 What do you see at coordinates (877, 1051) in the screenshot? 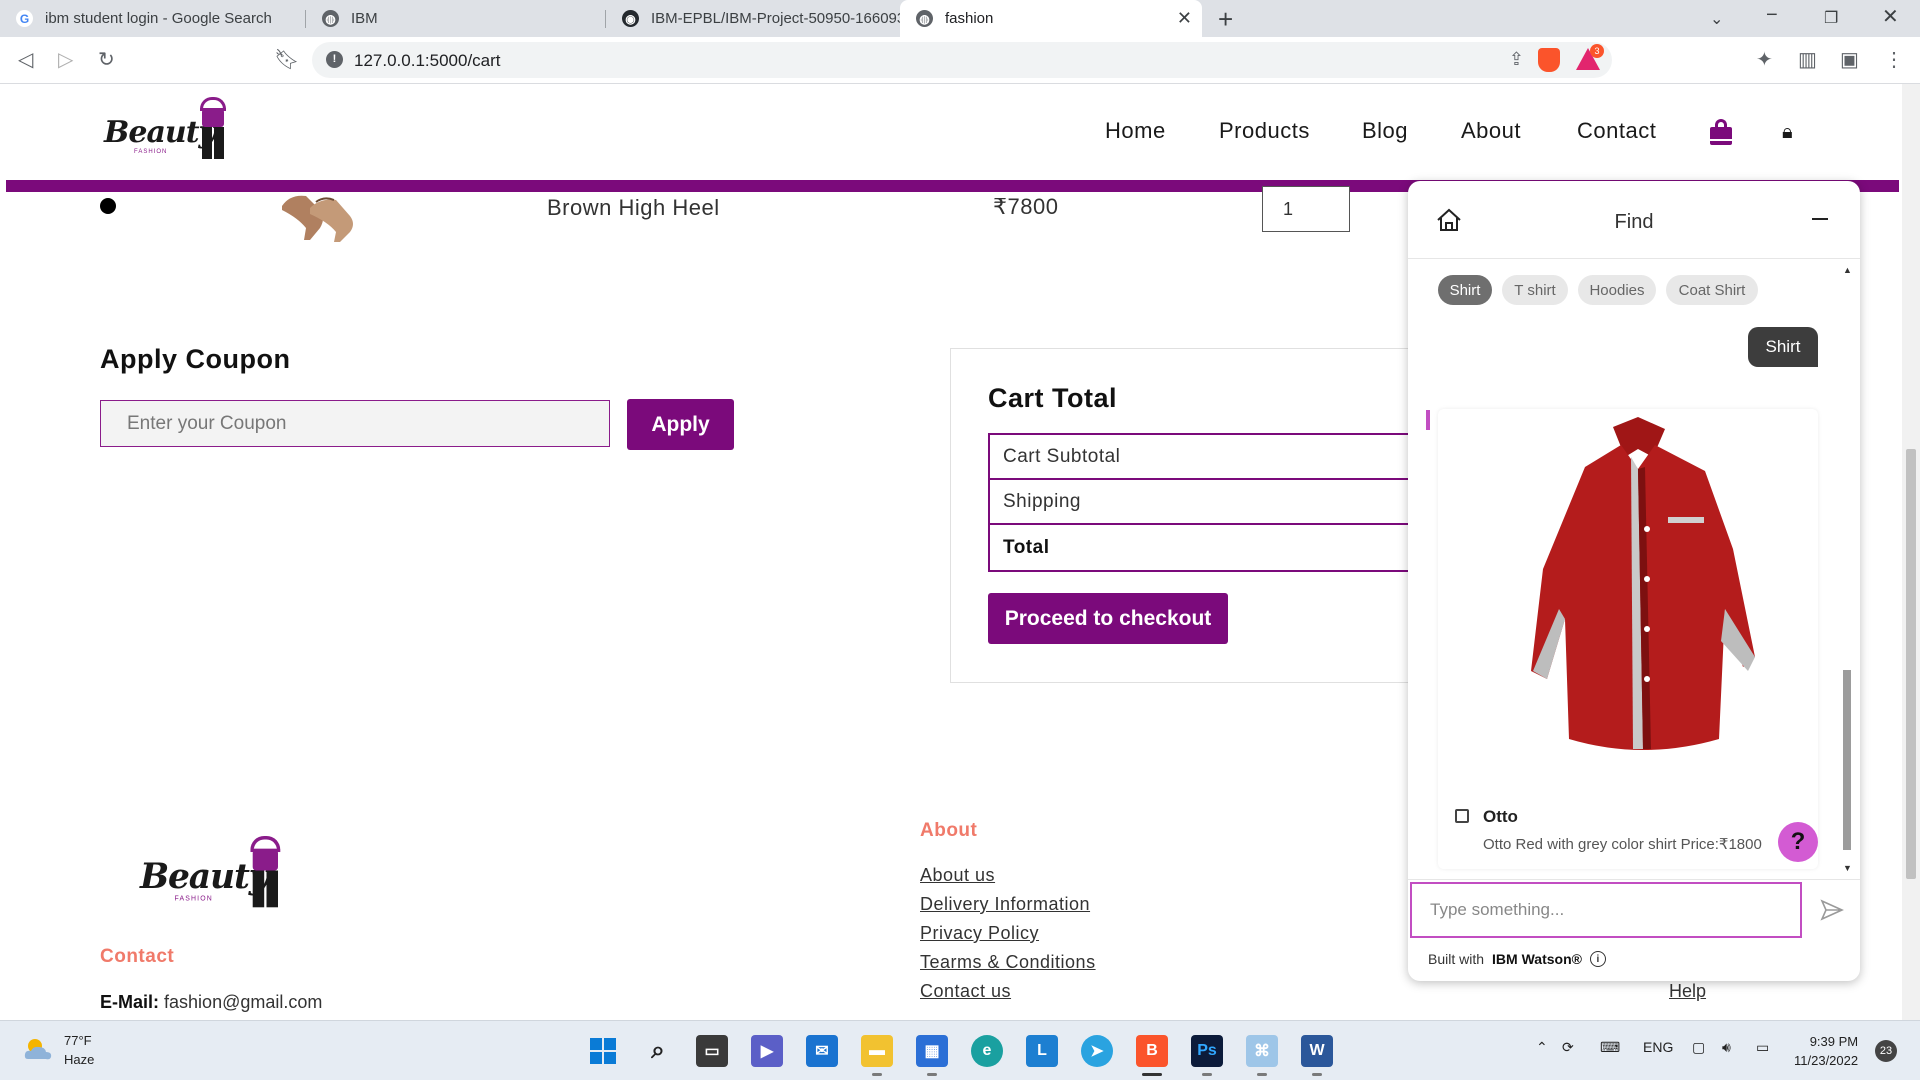
I see `file-explorer-icon: ▬` at bounding box center [877, 1051].